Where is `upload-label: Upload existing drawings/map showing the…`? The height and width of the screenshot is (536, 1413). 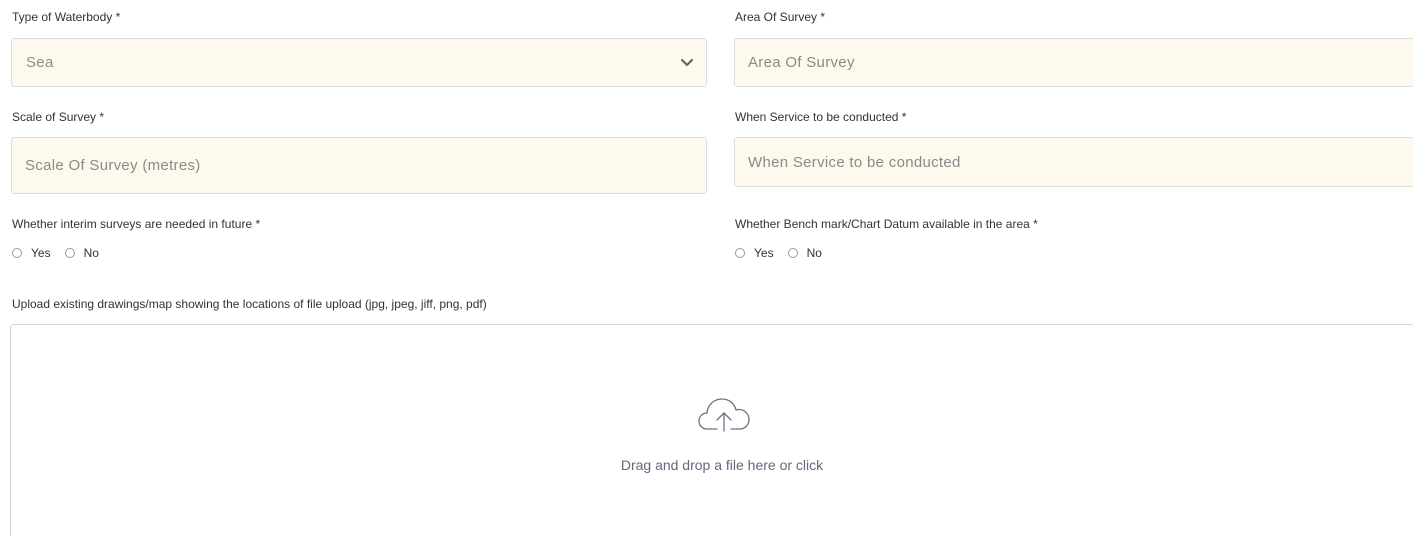
upload-label: Upload existing drawings/map showing the… is located at coordinates (249, 304).